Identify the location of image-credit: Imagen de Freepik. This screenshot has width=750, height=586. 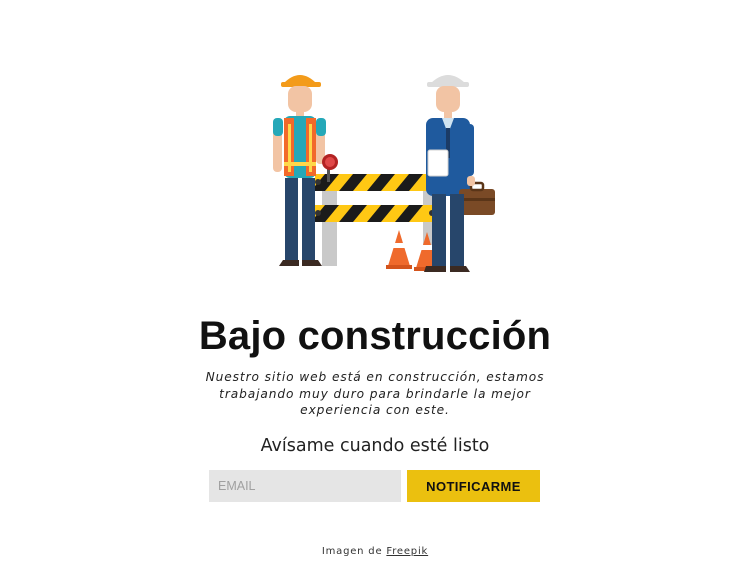
(375, 551).